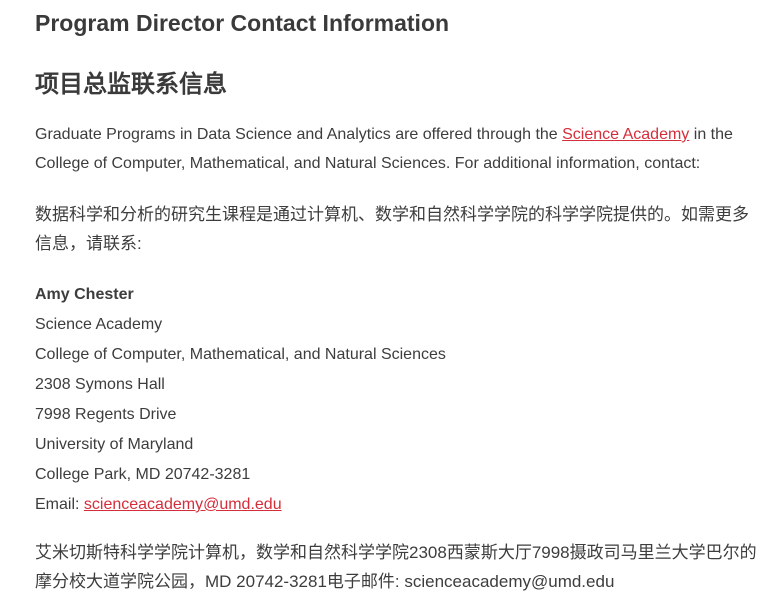 The width and height of the screenshot is (769, 611). Describe the element at coordinates (106, 414) in the screenshot. I see `contact-street: 7998 Regents Drive` at that location.